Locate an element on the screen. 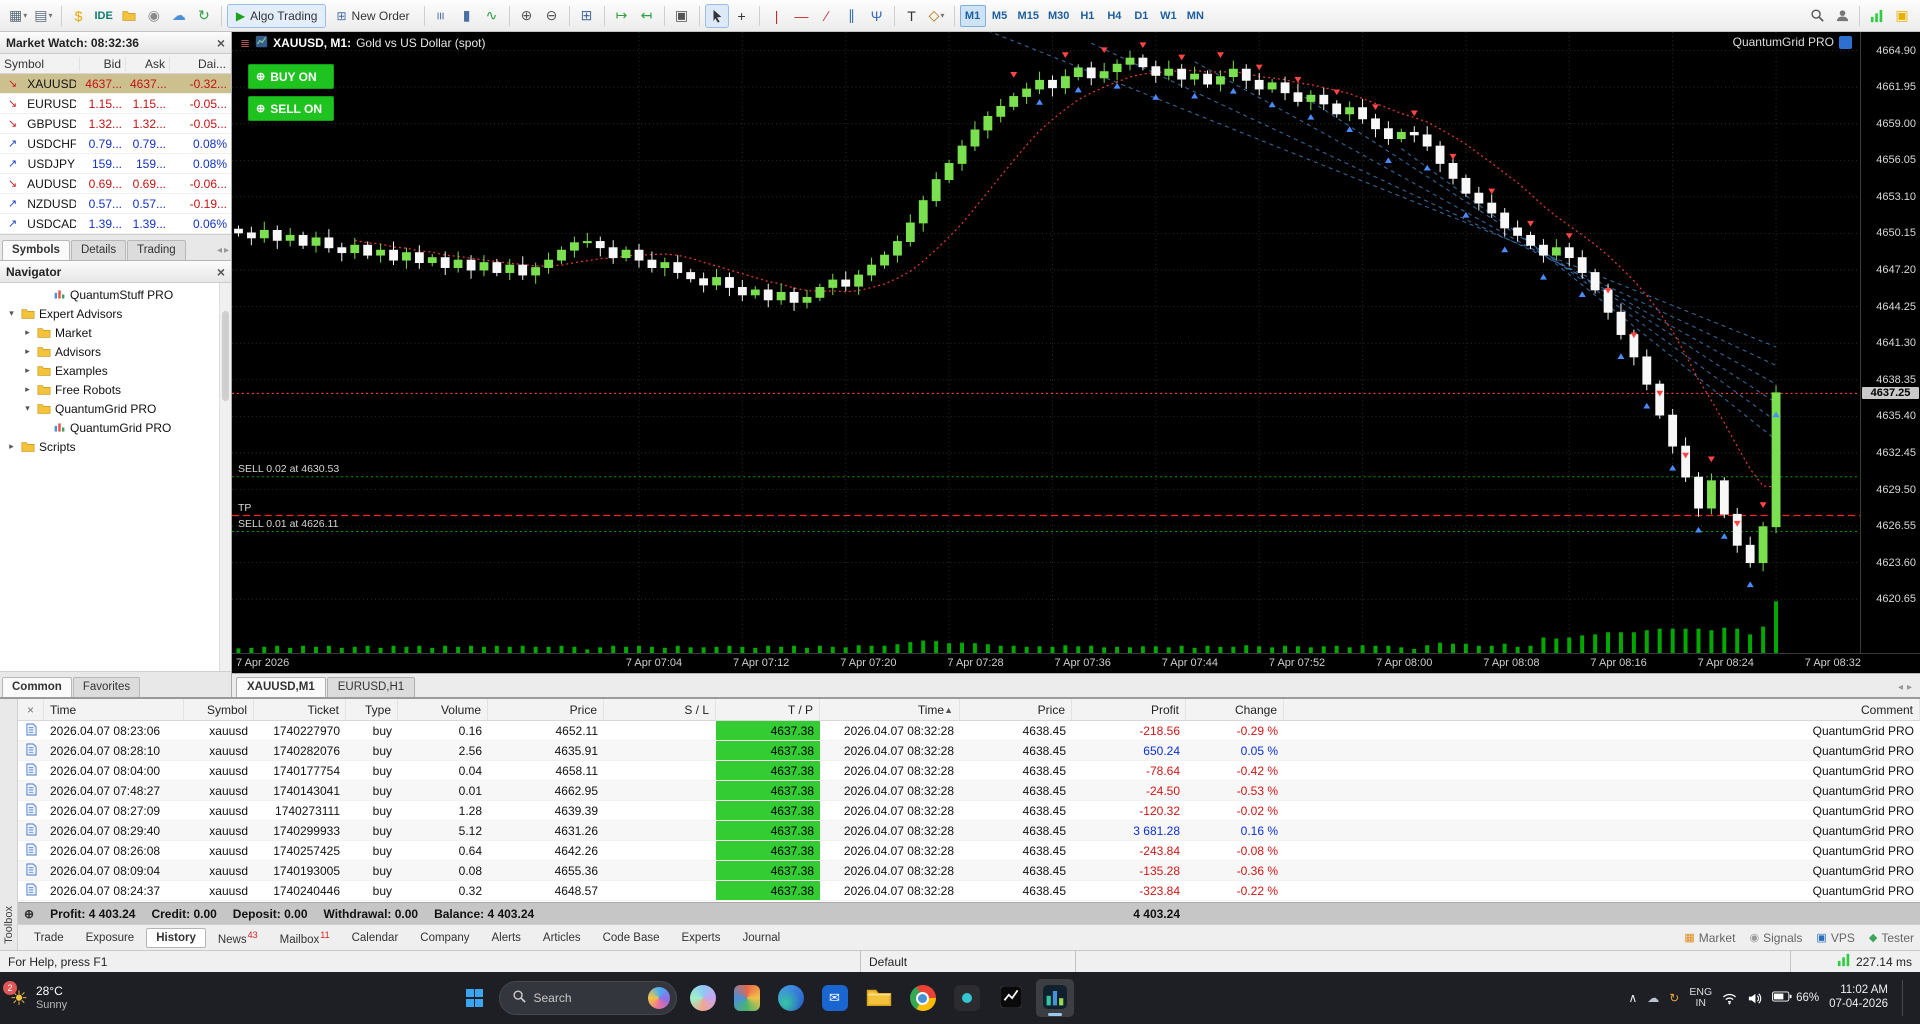  start-button is located at coordinates (475, 998).